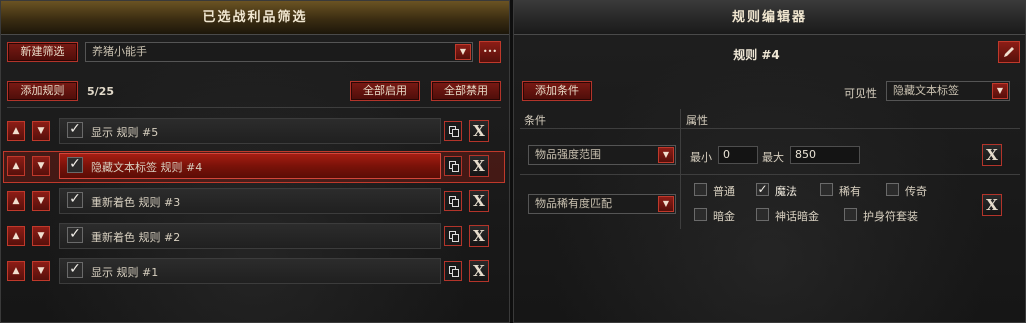 Image resolution: width=1026 pixels, height=323 pixels. What do you see at coordinates (850, 214) in the screenshot?
I see `rarity-checkbox-charm-set` at bounding box center [850, 214].